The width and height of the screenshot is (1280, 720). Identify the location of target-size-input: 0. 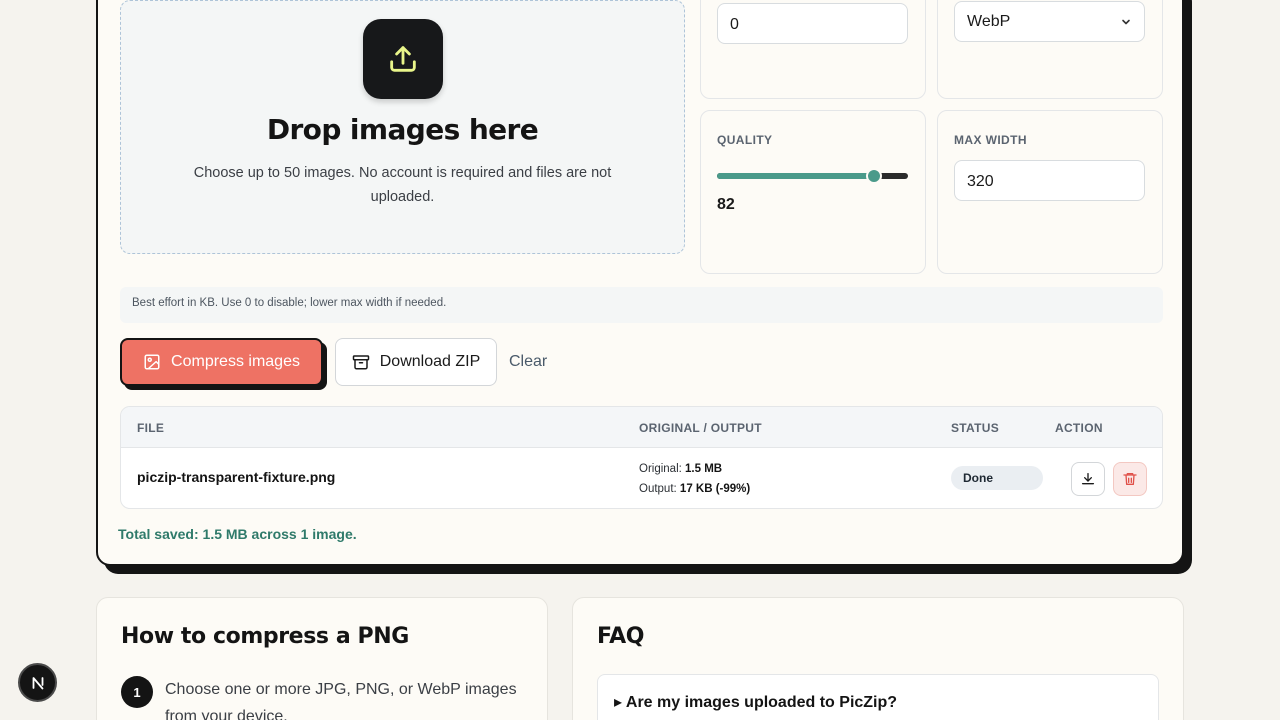
(812, 23).